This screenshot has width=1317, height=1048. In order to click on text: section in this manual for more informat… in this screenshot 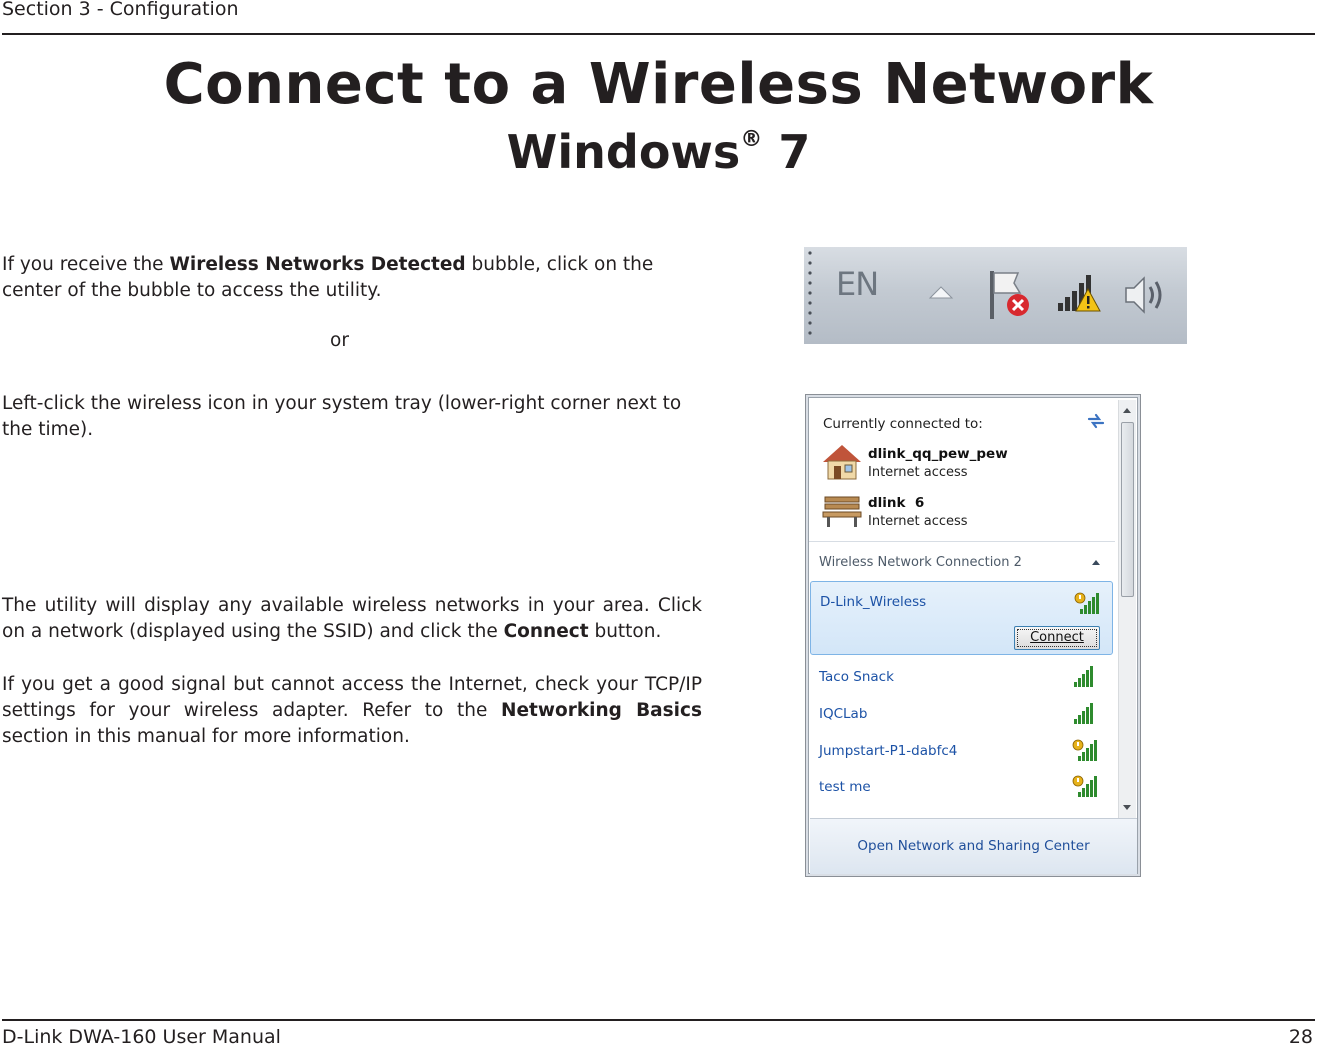, I will do `click(206, 736)`.